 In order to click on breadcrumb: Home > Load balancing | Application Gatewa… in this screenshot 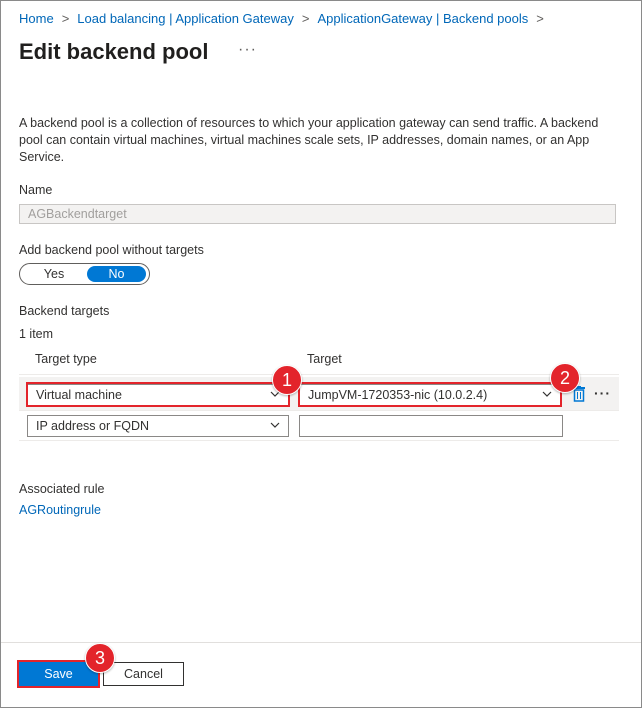, I will do `click(285, 18)`.